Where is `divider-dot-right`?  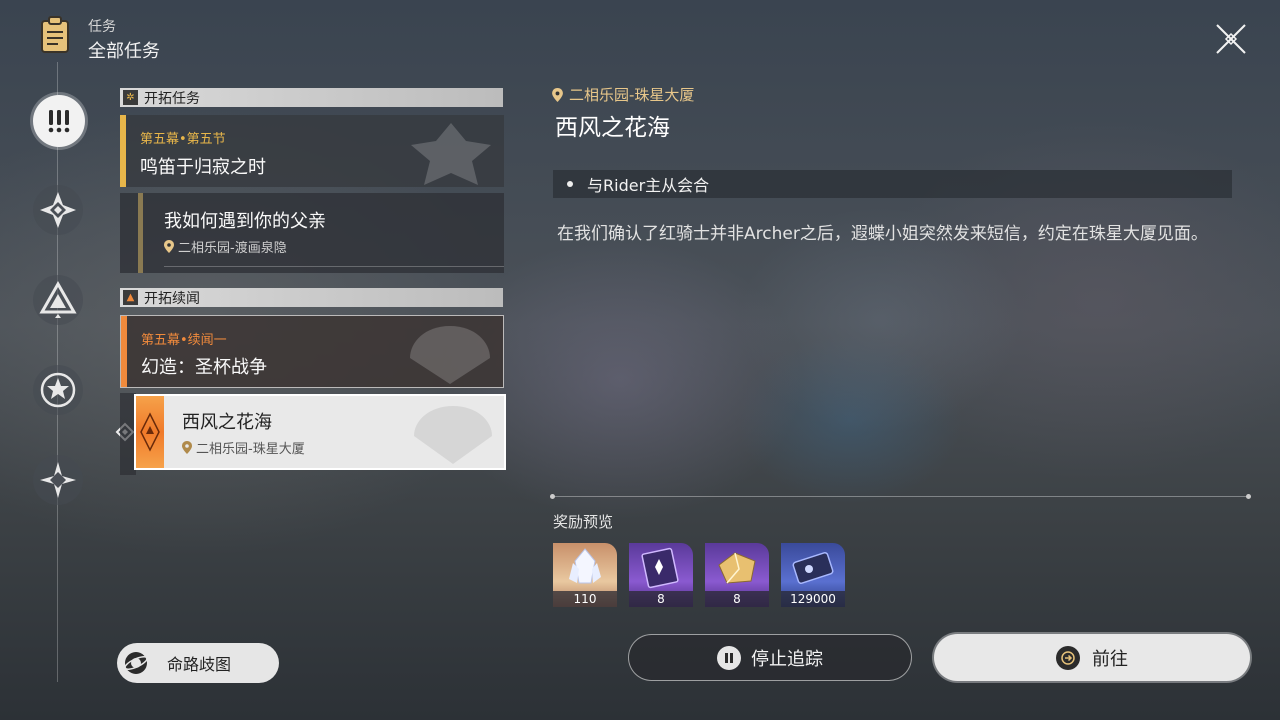
divider-dot-right is located at coordinates (1248, 496).